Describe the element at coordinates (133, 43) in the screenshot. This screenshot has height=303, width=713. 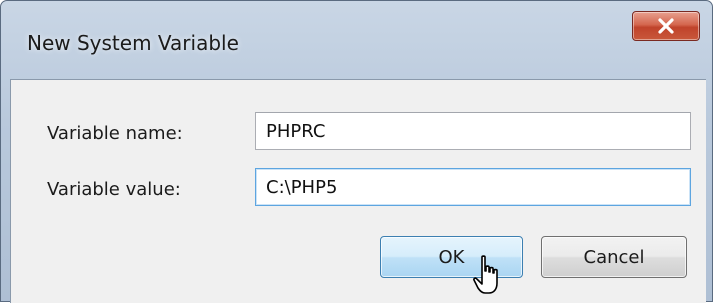
I see `window-title: New System Variable` at that location.